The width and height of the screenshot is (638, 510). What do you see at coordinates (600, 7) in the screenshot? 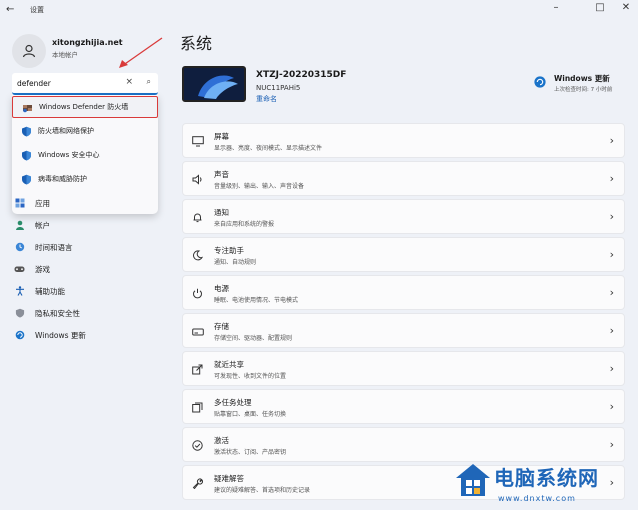
I see `maximize-button: □` at bounding box center [600, 7].